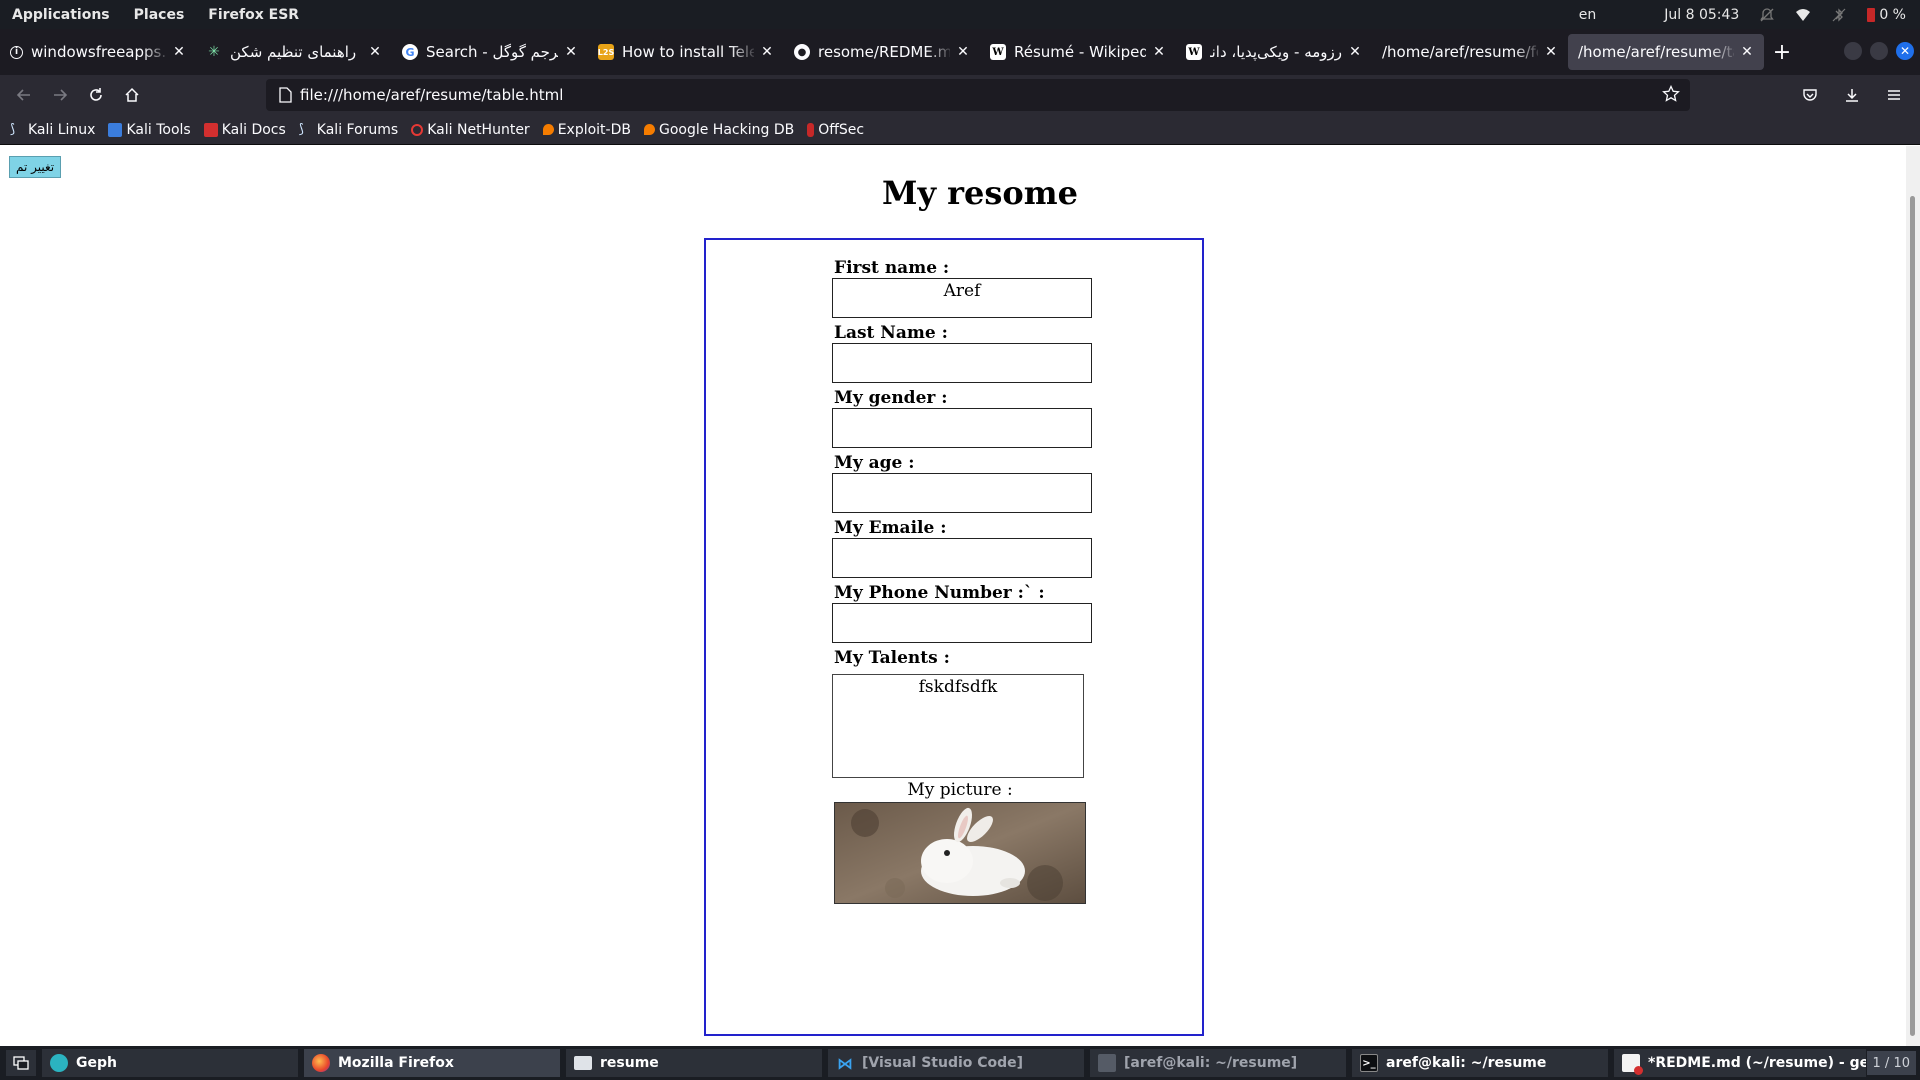 This screenshot has width=1920, height=1080. Describe the element at coordinates (253, 15) in the screenshot. I see `active-app-menu: Firefox ESR` at that location.